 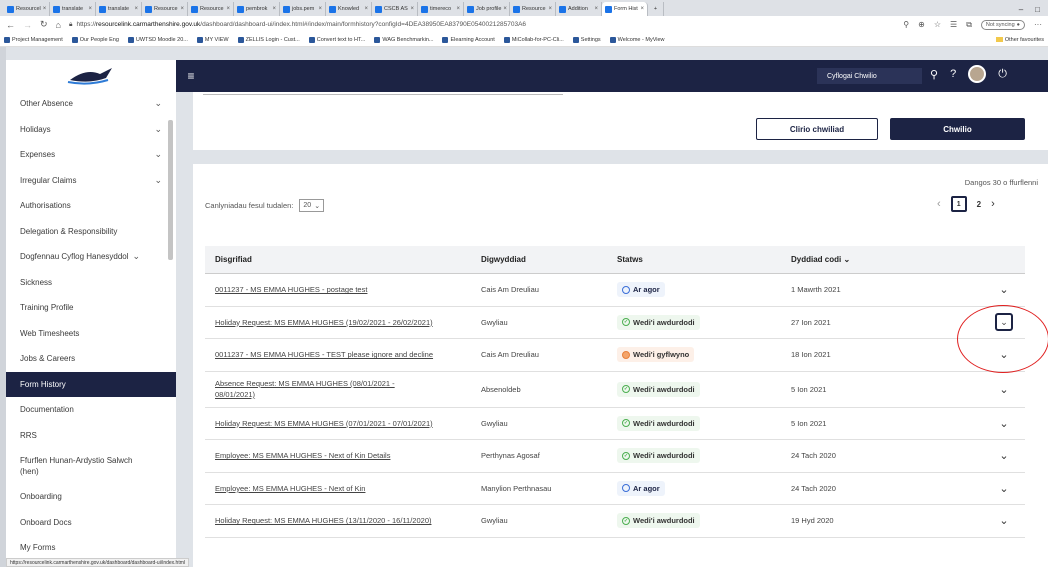 I want to click on sidebar-item: Holidays ⌄, so click(x=91, y=130).